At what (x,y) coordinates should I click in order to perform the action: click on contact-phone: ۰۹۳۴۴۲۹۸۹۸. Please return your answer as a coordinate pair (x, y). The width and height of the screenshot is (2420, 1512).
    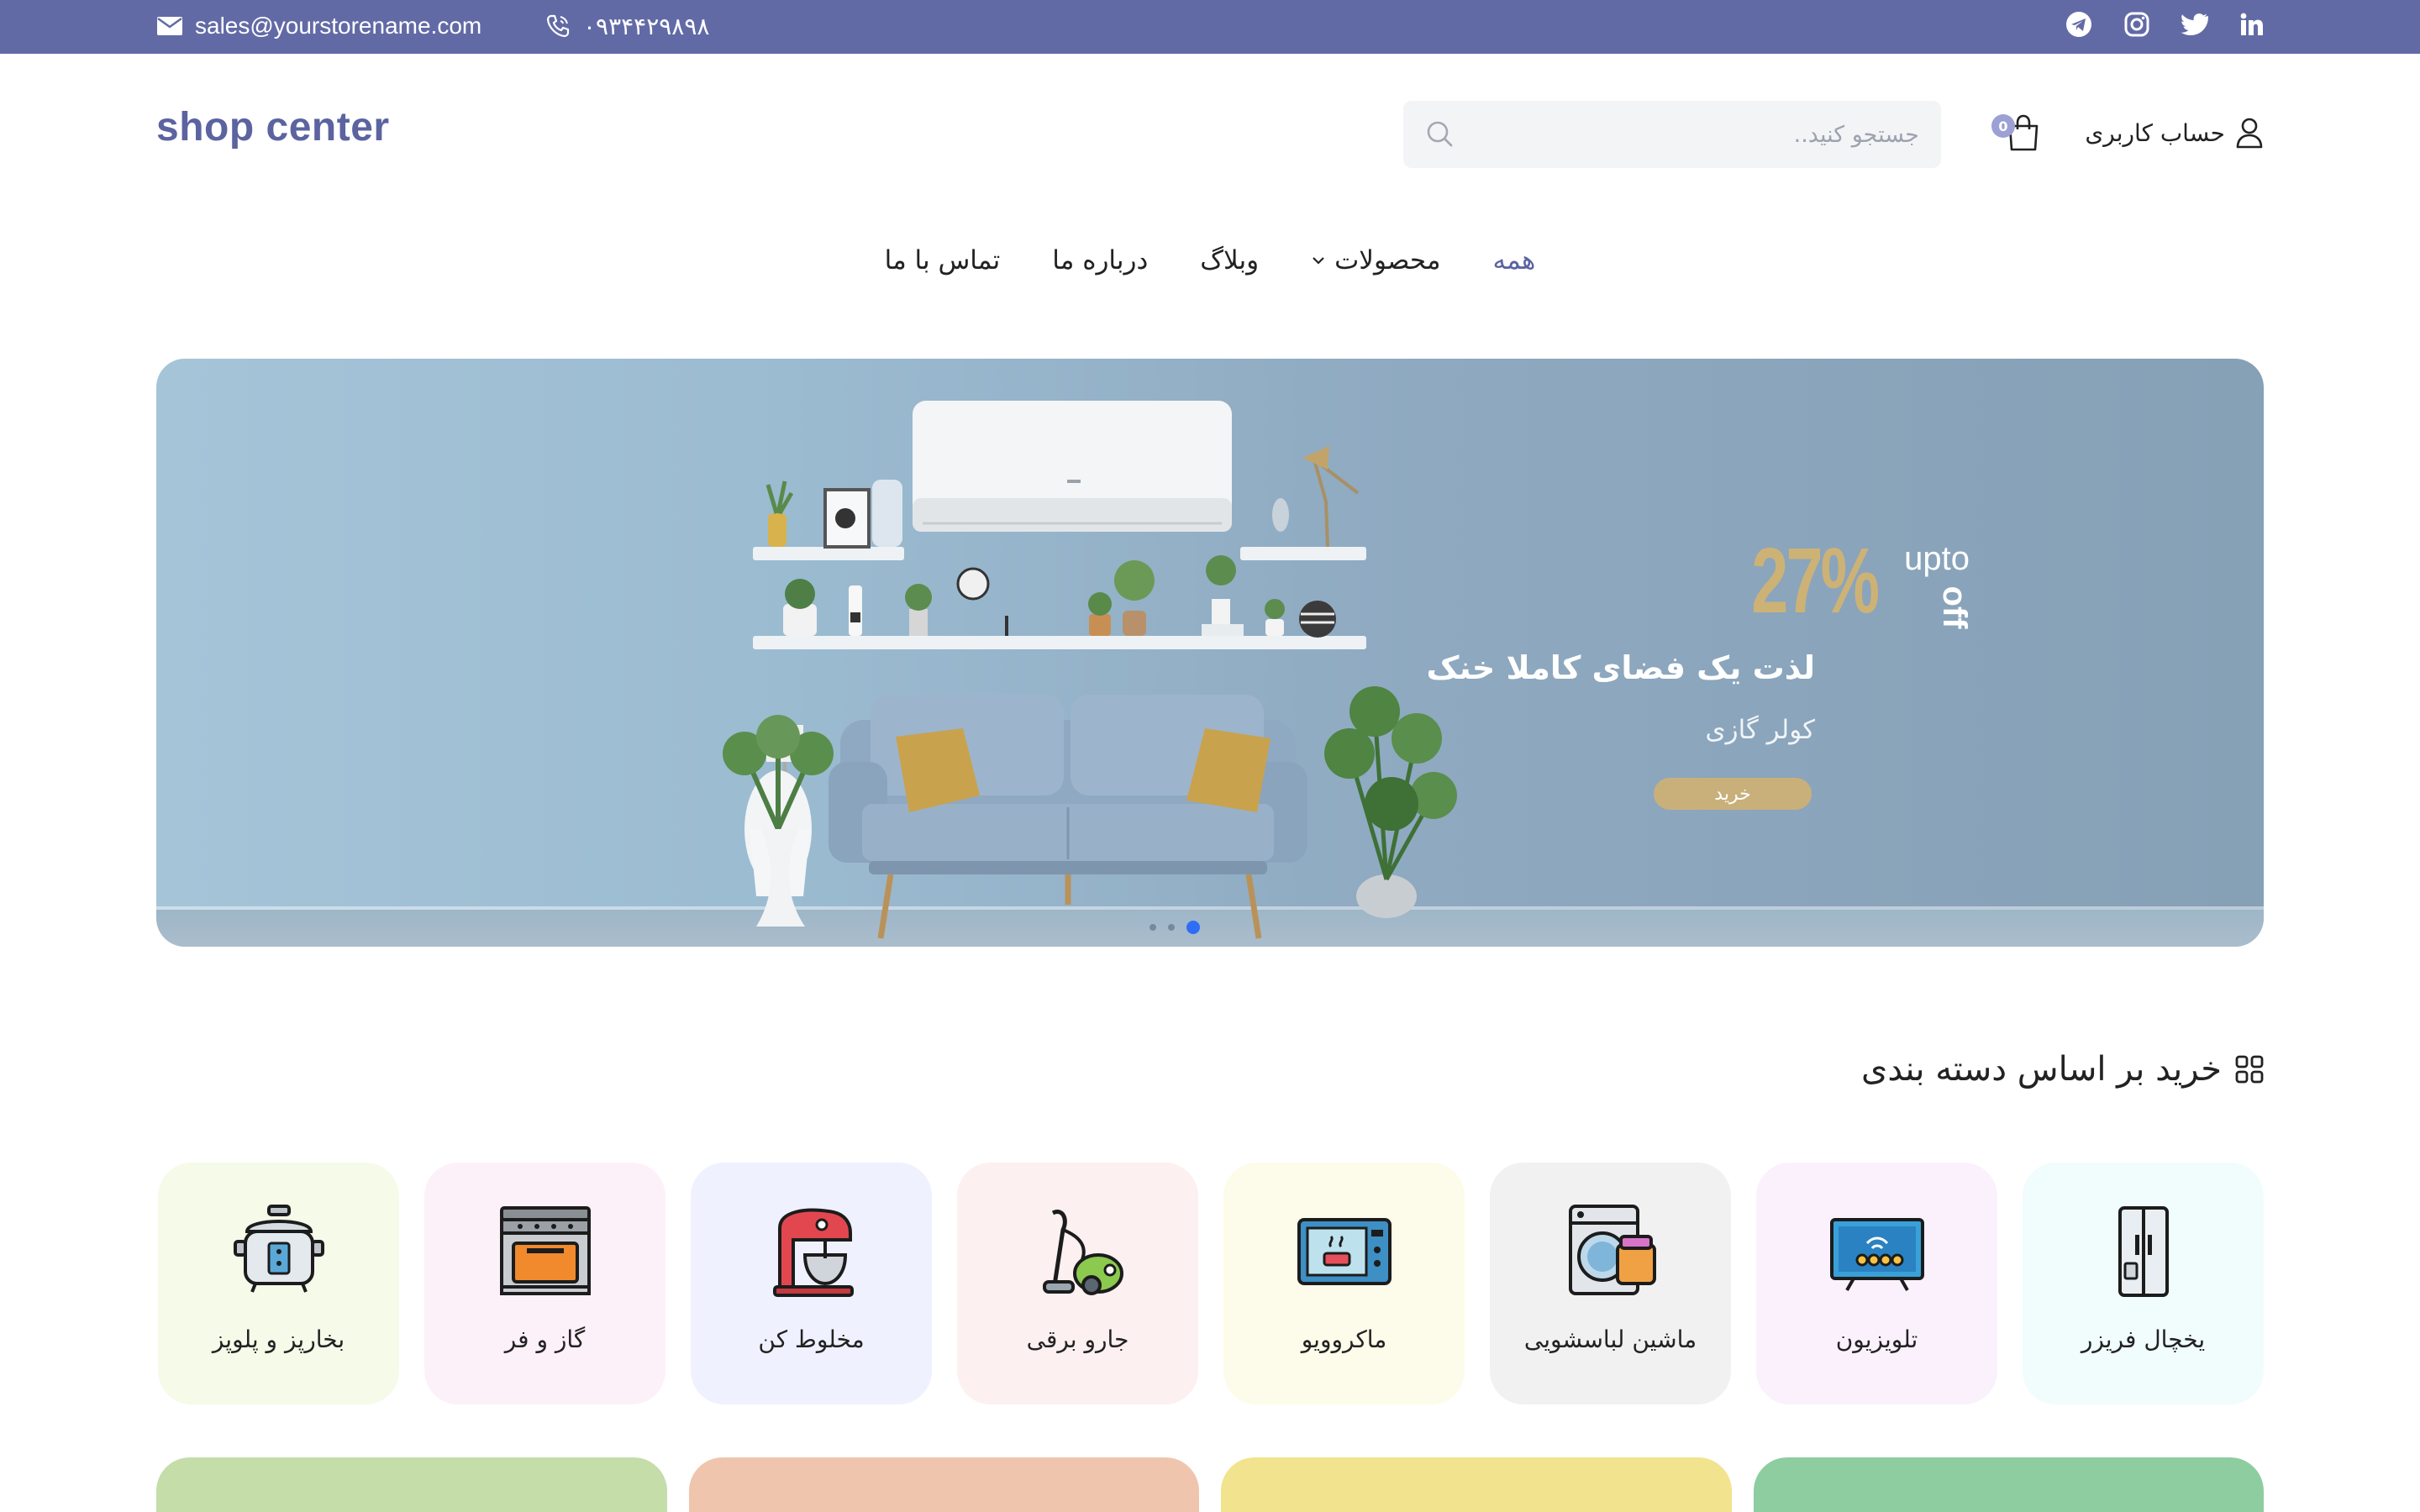
    Looking at the image, I should click on (627, 26).